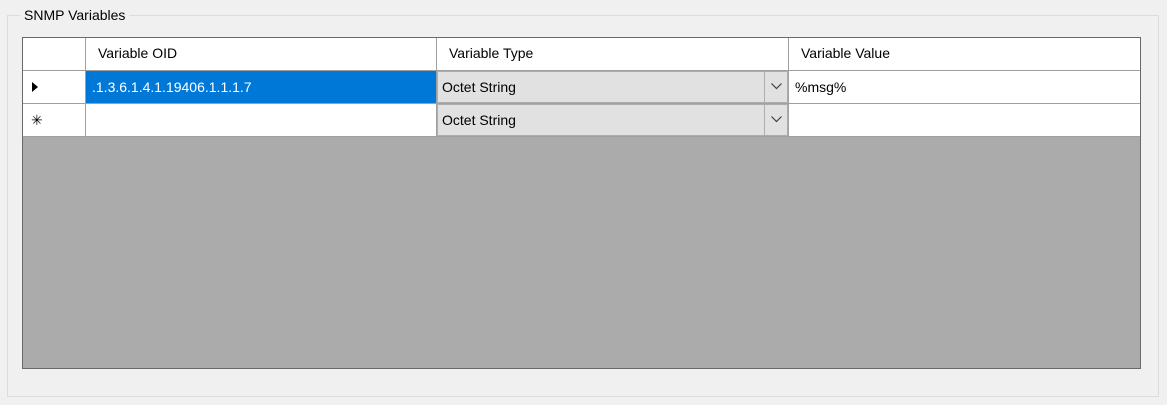 The height and width of the screenshot is (405, 1167). What do you see at coordinates (35, 87) in the screenshot?
I see `triangle-right-icon` at bounding box center [35, 87].